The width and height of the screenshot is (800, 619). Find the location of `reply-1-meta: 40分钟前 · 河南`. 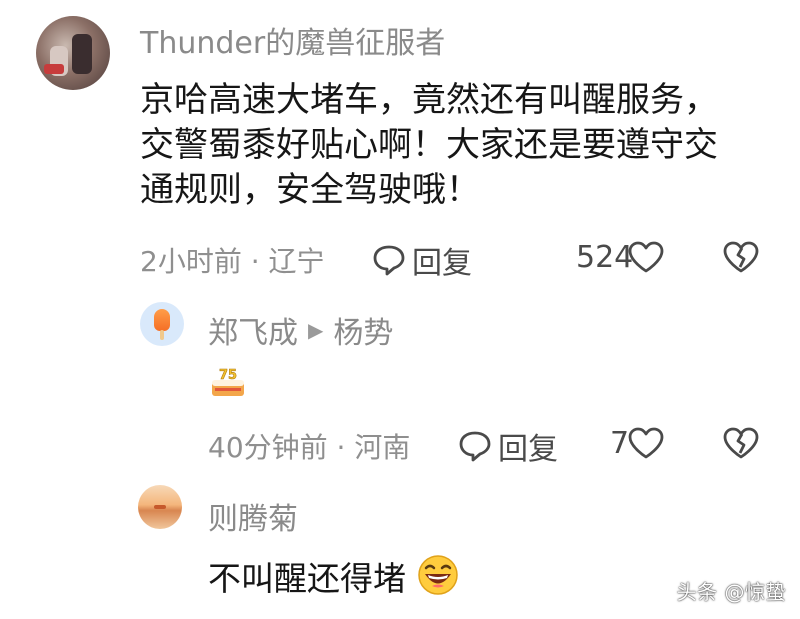

reply-1-meta: 40分钟前 · 河南 is located at coordinates (309, 447).